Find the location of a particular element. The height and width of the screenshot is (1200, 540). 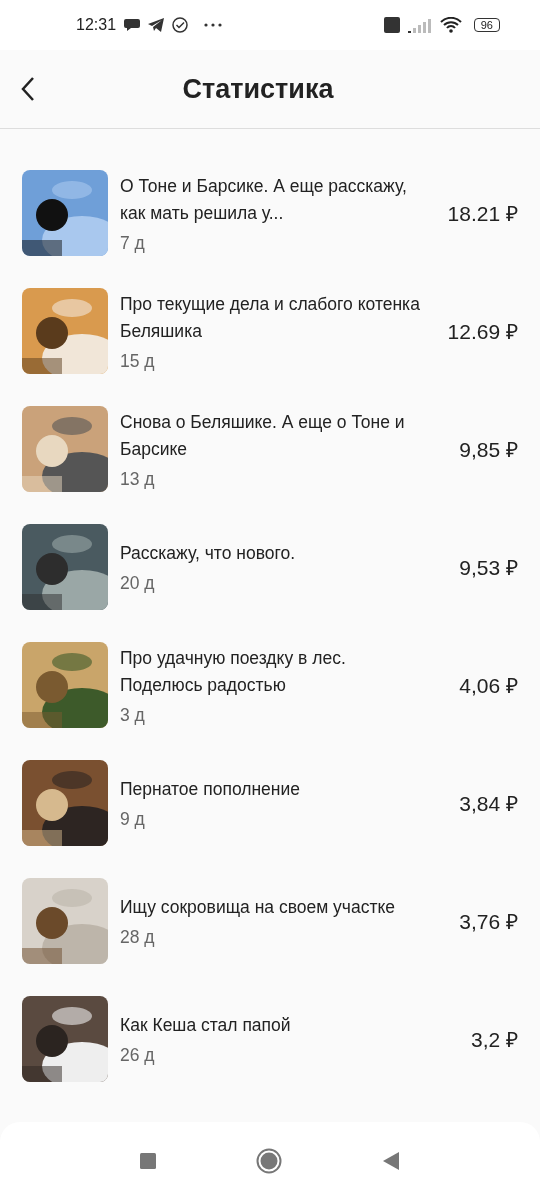

post-income: 18.21 ₽ is located at coordinates (482, 214).